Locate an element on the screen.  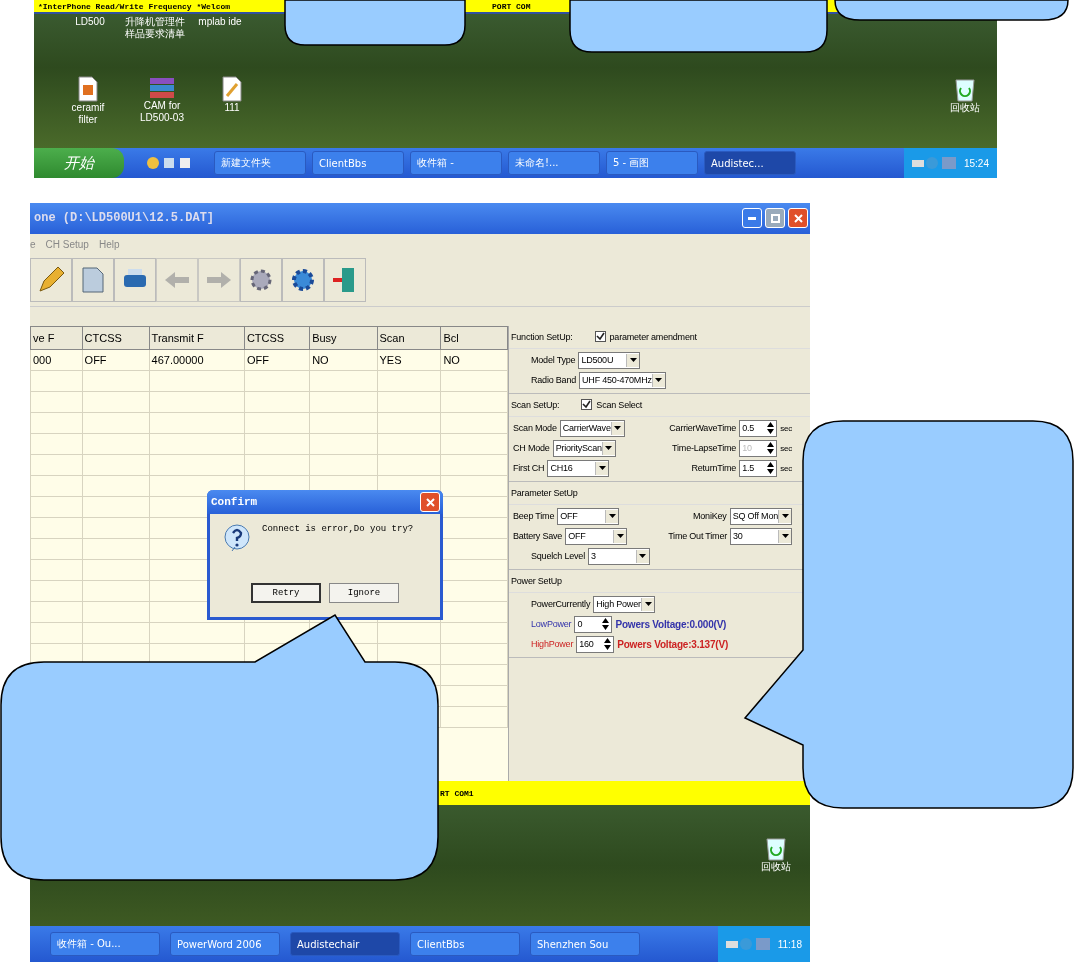
taskbar-button: 收件箱 - is located at coordinates (456, 163).